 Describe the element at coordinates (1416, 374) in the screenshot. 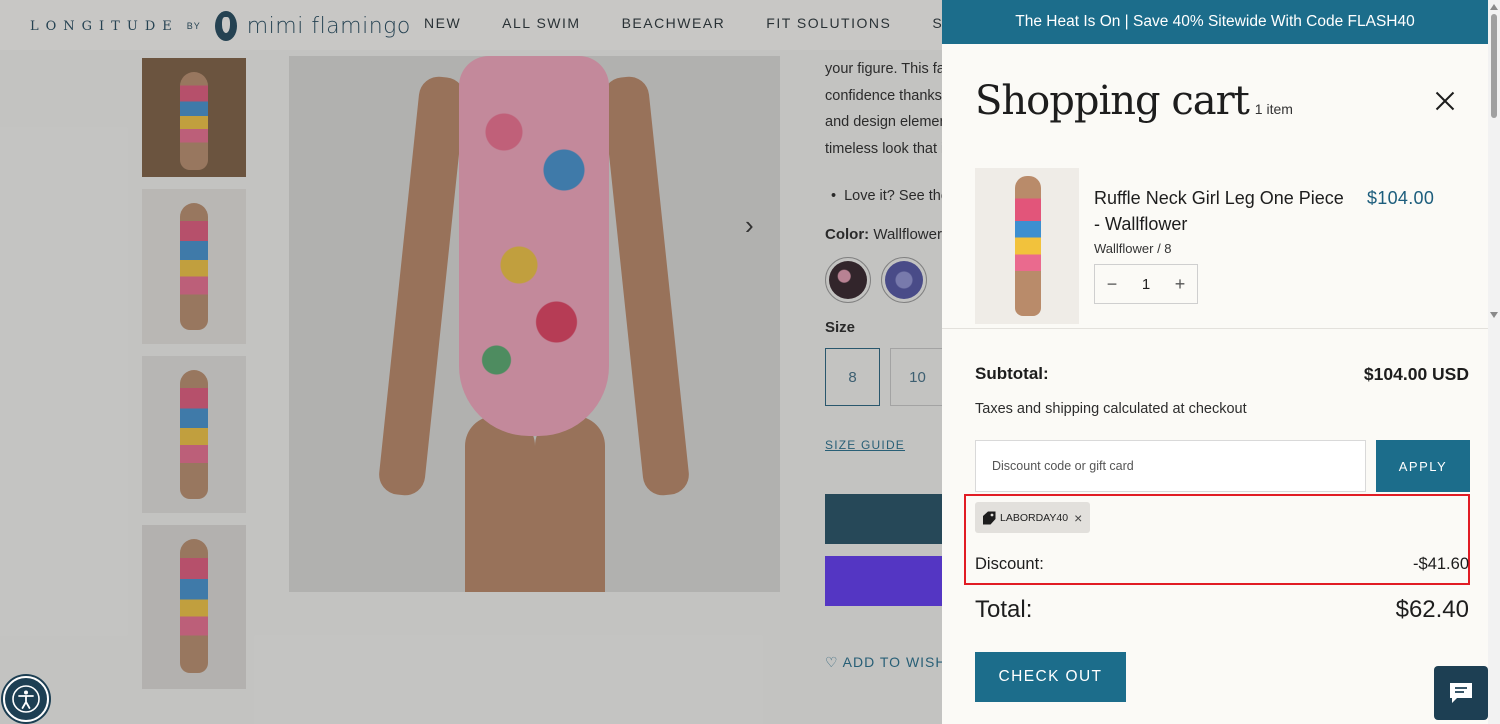

I see `subtotal-value: $104.00 USD` at that location.